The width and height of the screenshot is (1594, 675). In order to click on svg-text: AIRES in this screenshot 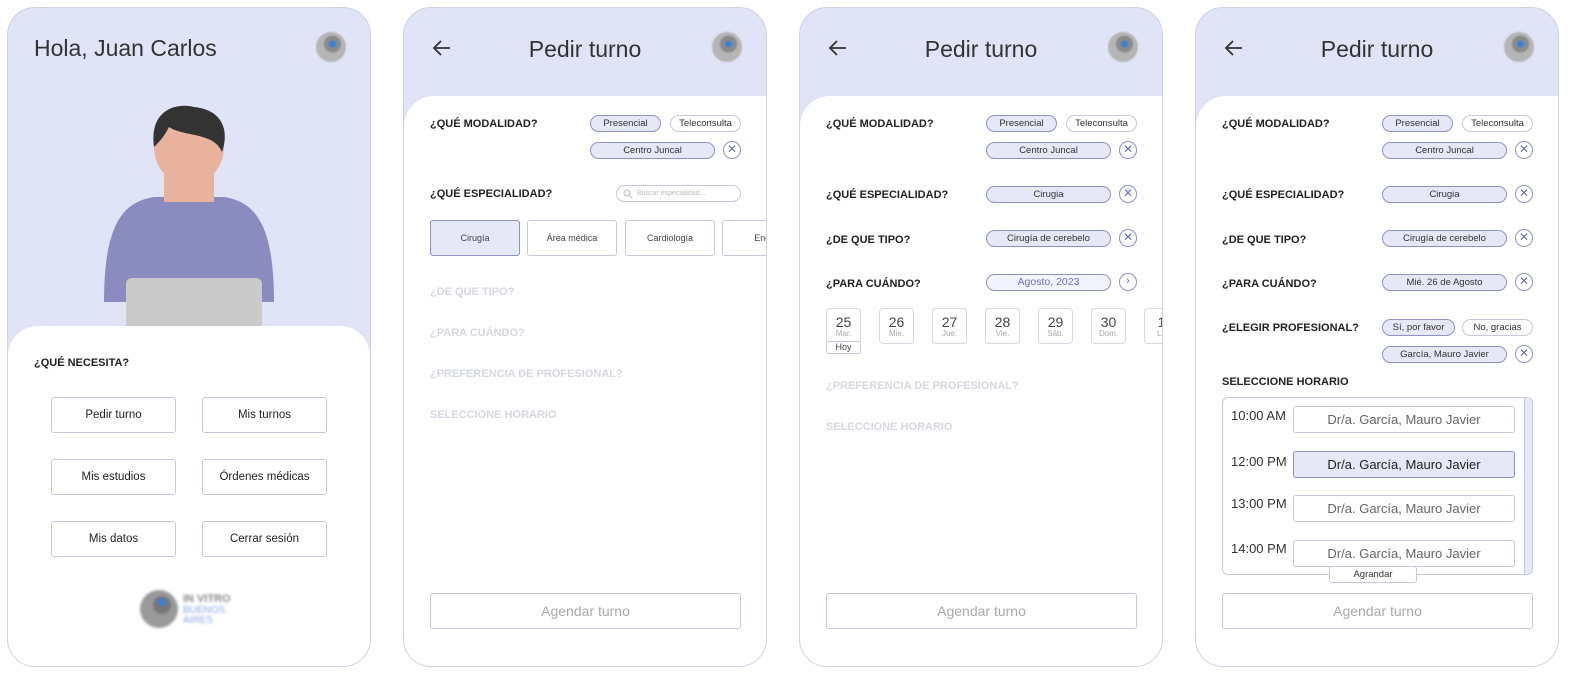, I will do `click(198, 620)`.